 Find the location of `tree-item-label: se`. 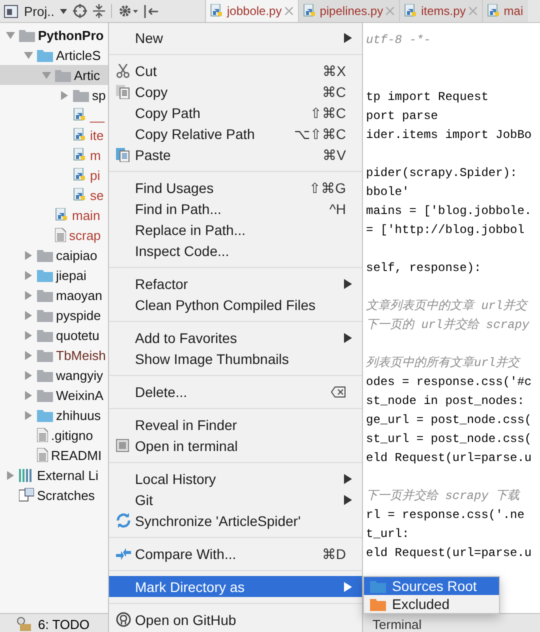

tree-item-label: se is located at coordinates (97, 195).